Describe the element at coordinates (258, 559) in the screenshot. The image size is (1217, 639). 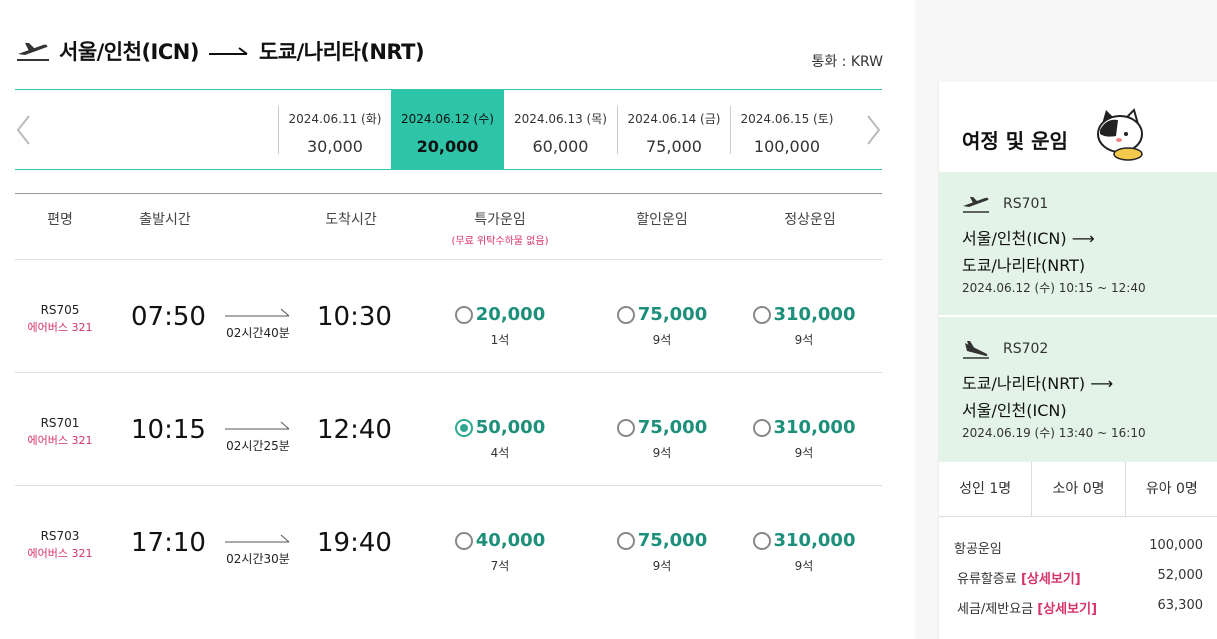
I see `duration-text: 02시간30분` at that location.